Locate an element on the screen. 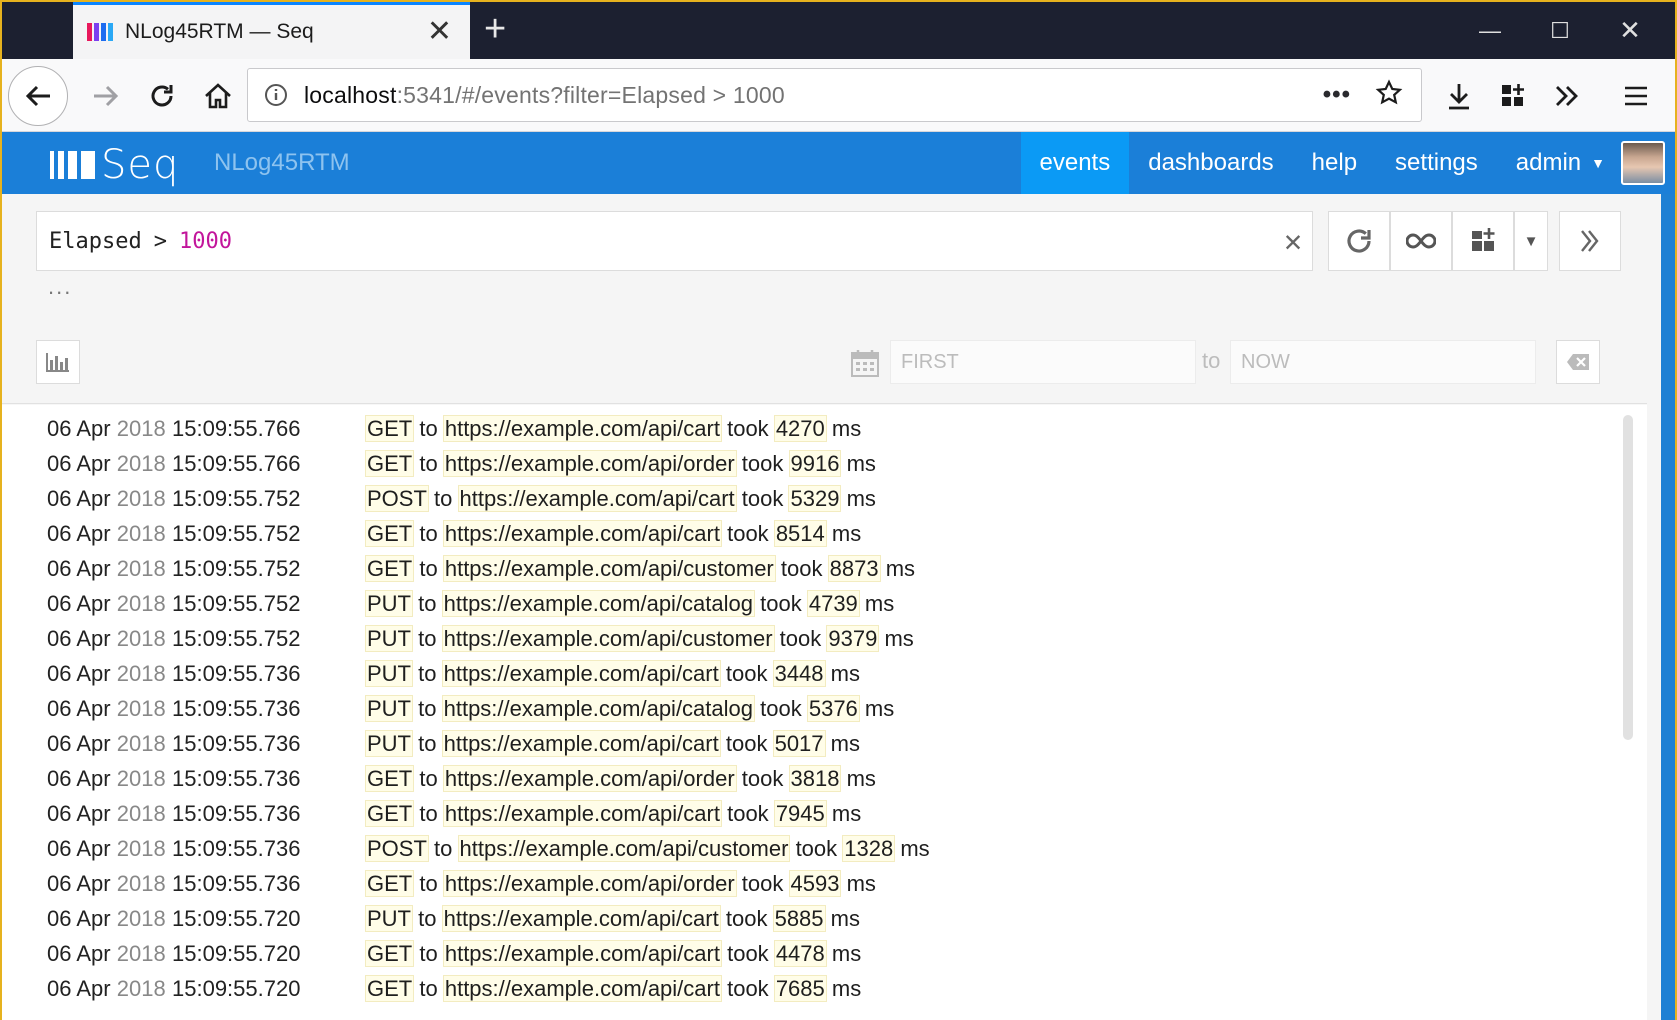 This screenshot has width=1677, height=1020. home-button is located at coordinates (218, 95).